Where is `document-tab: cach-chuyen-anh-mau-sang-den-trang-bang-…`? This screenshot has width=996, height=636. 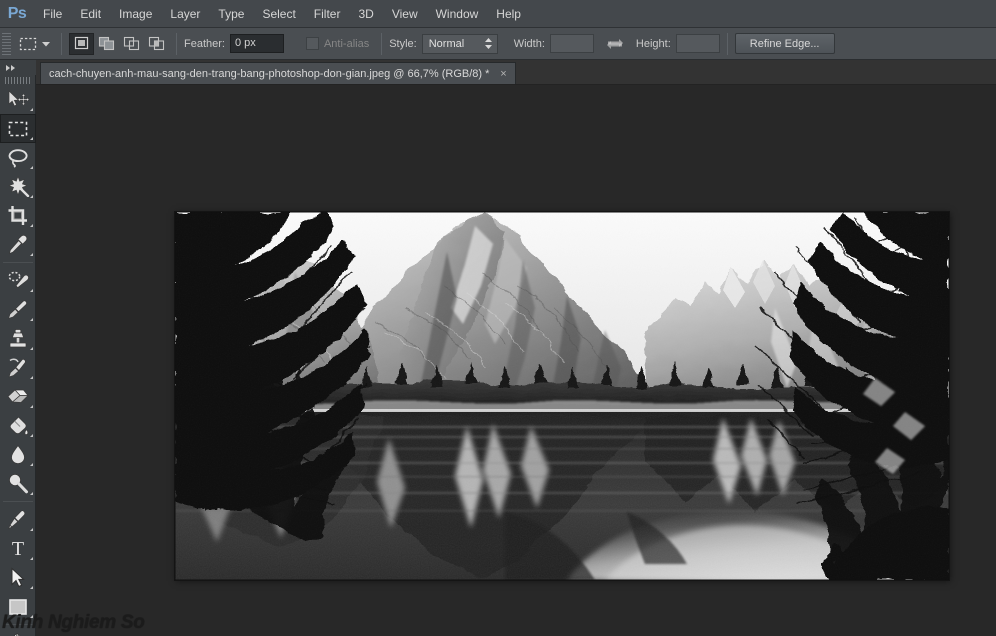
document-tab: cach-chuyen-anh-mau-sang-den-trang-bang-… is located at coordinates (278, 73).